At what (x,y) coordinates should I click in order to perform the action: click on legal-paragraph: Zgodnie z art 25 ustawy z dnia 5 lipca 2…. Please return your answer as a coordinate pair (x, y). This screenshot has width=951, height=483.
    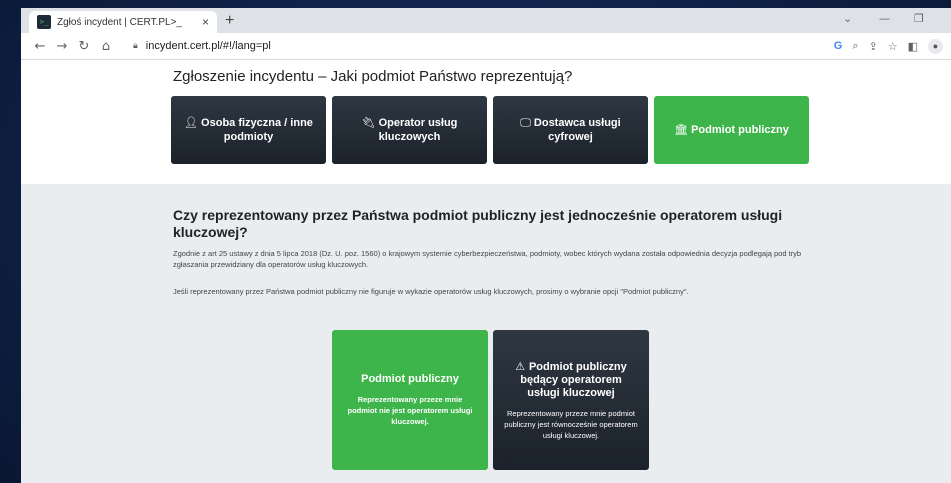
    Looking at the image, I should click on (487, 259).